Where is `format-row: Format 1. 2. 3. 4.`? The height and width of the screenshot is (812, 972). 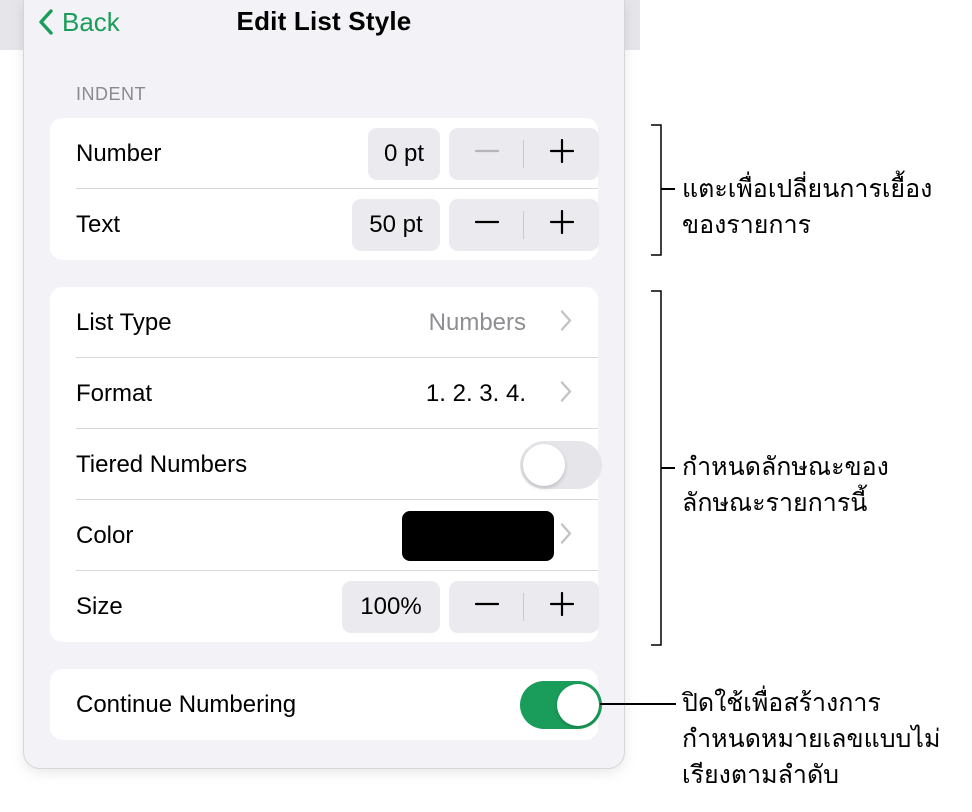 format-row: Format 1. 2. 3. 4. is located at coordinates (324, 393).